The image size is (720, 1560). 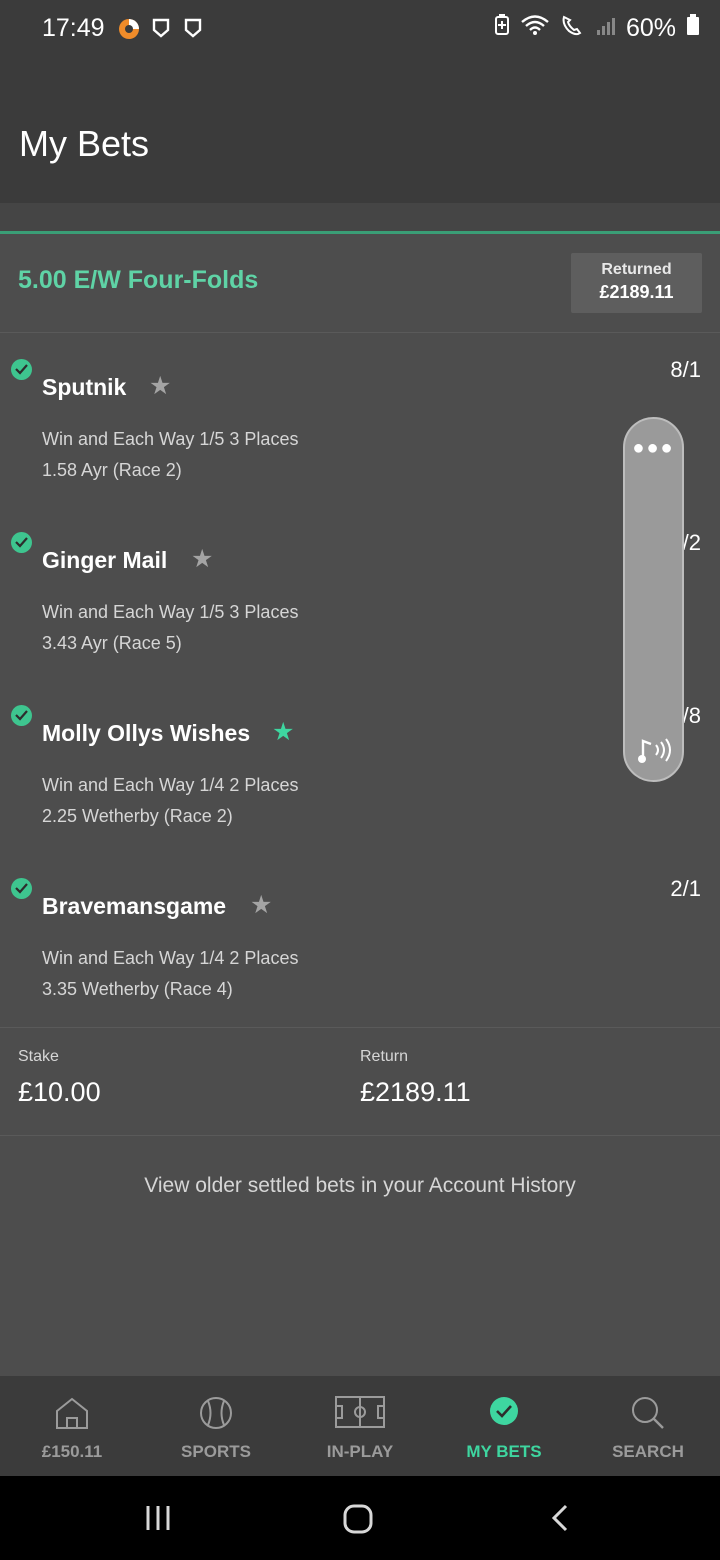 I want to click on status-bar: 17:49 60%, so click(x=360, y=30).